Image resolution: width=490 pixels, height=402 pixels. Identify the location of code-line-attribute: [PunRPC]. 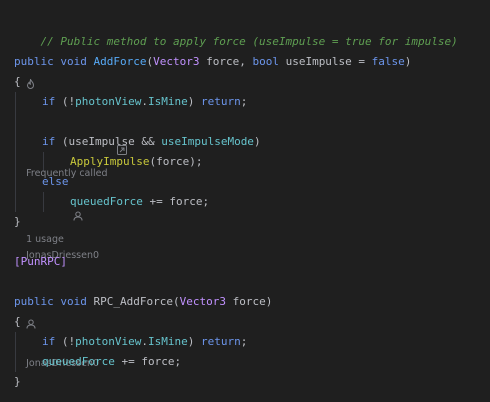
(40, 262).